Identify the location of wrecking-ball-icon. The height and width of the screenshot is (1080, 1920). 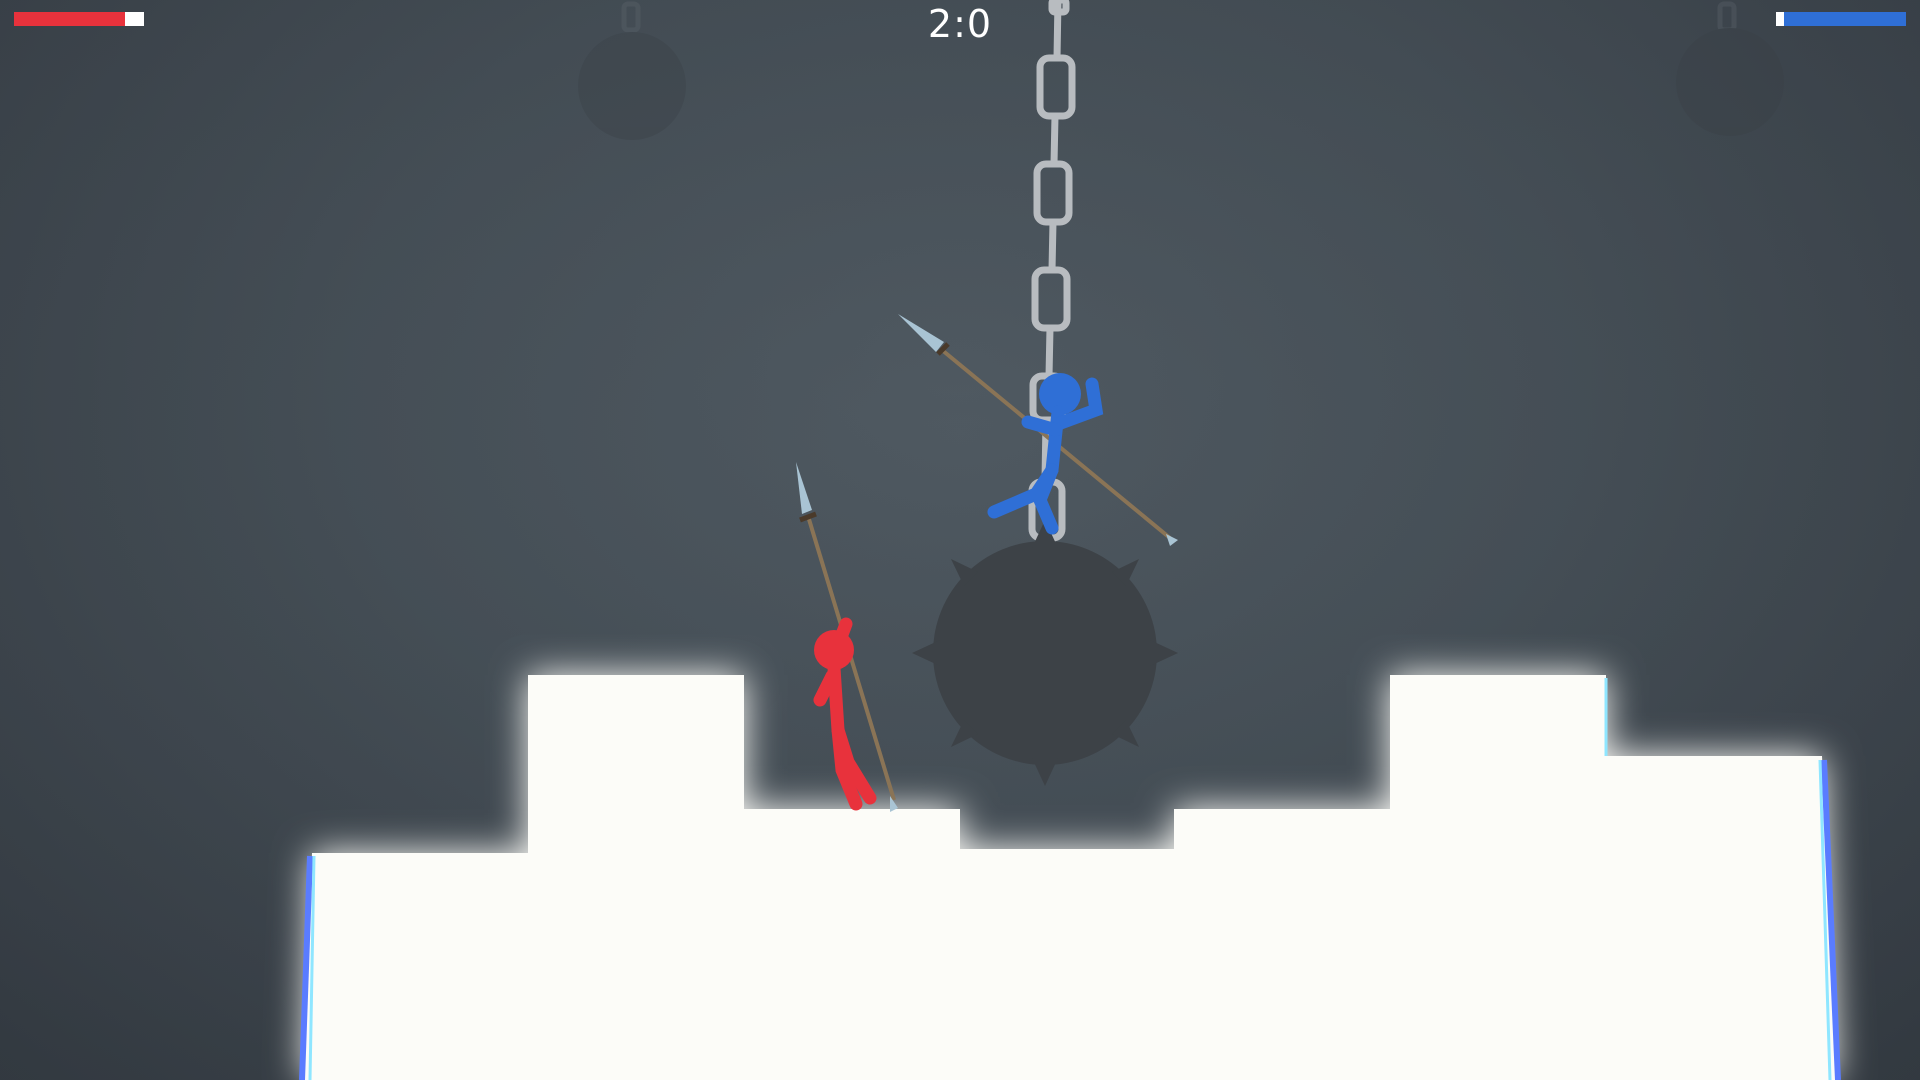
(1045, 653).